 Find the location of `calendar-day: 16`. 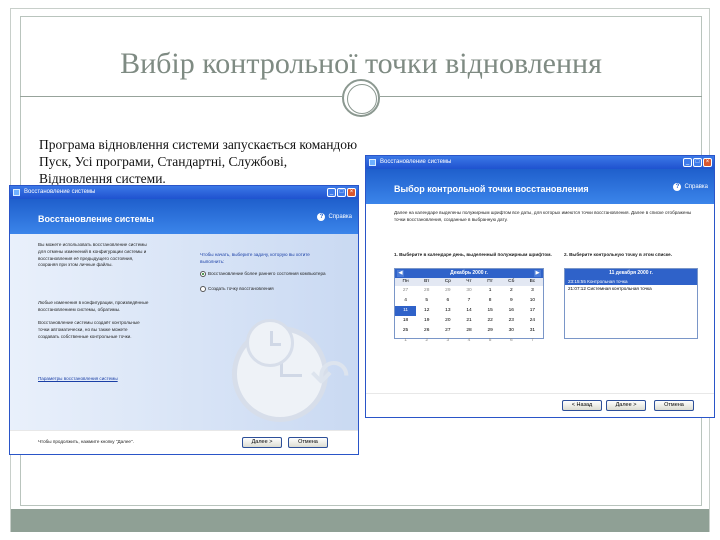

calendar-day: 16 is located at coordinates (511, 311).